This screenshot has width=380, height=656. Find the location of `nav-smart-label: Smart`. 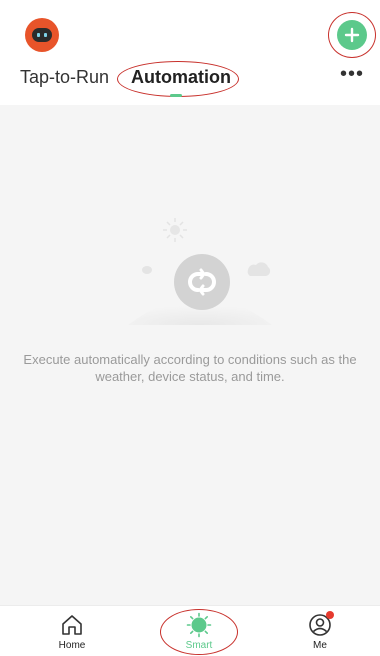

nav-smart-label: Smart is located at coordinates (199, 645).